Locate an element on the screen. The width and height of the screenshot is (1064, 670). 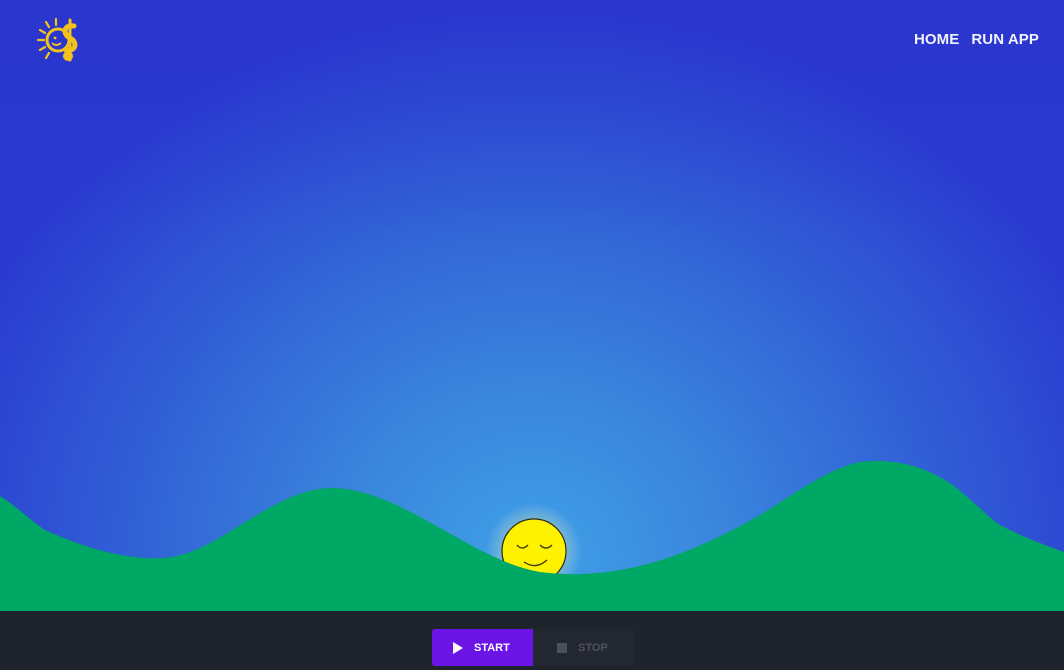
stop-button: STOP is located at coordinates (583, 647).